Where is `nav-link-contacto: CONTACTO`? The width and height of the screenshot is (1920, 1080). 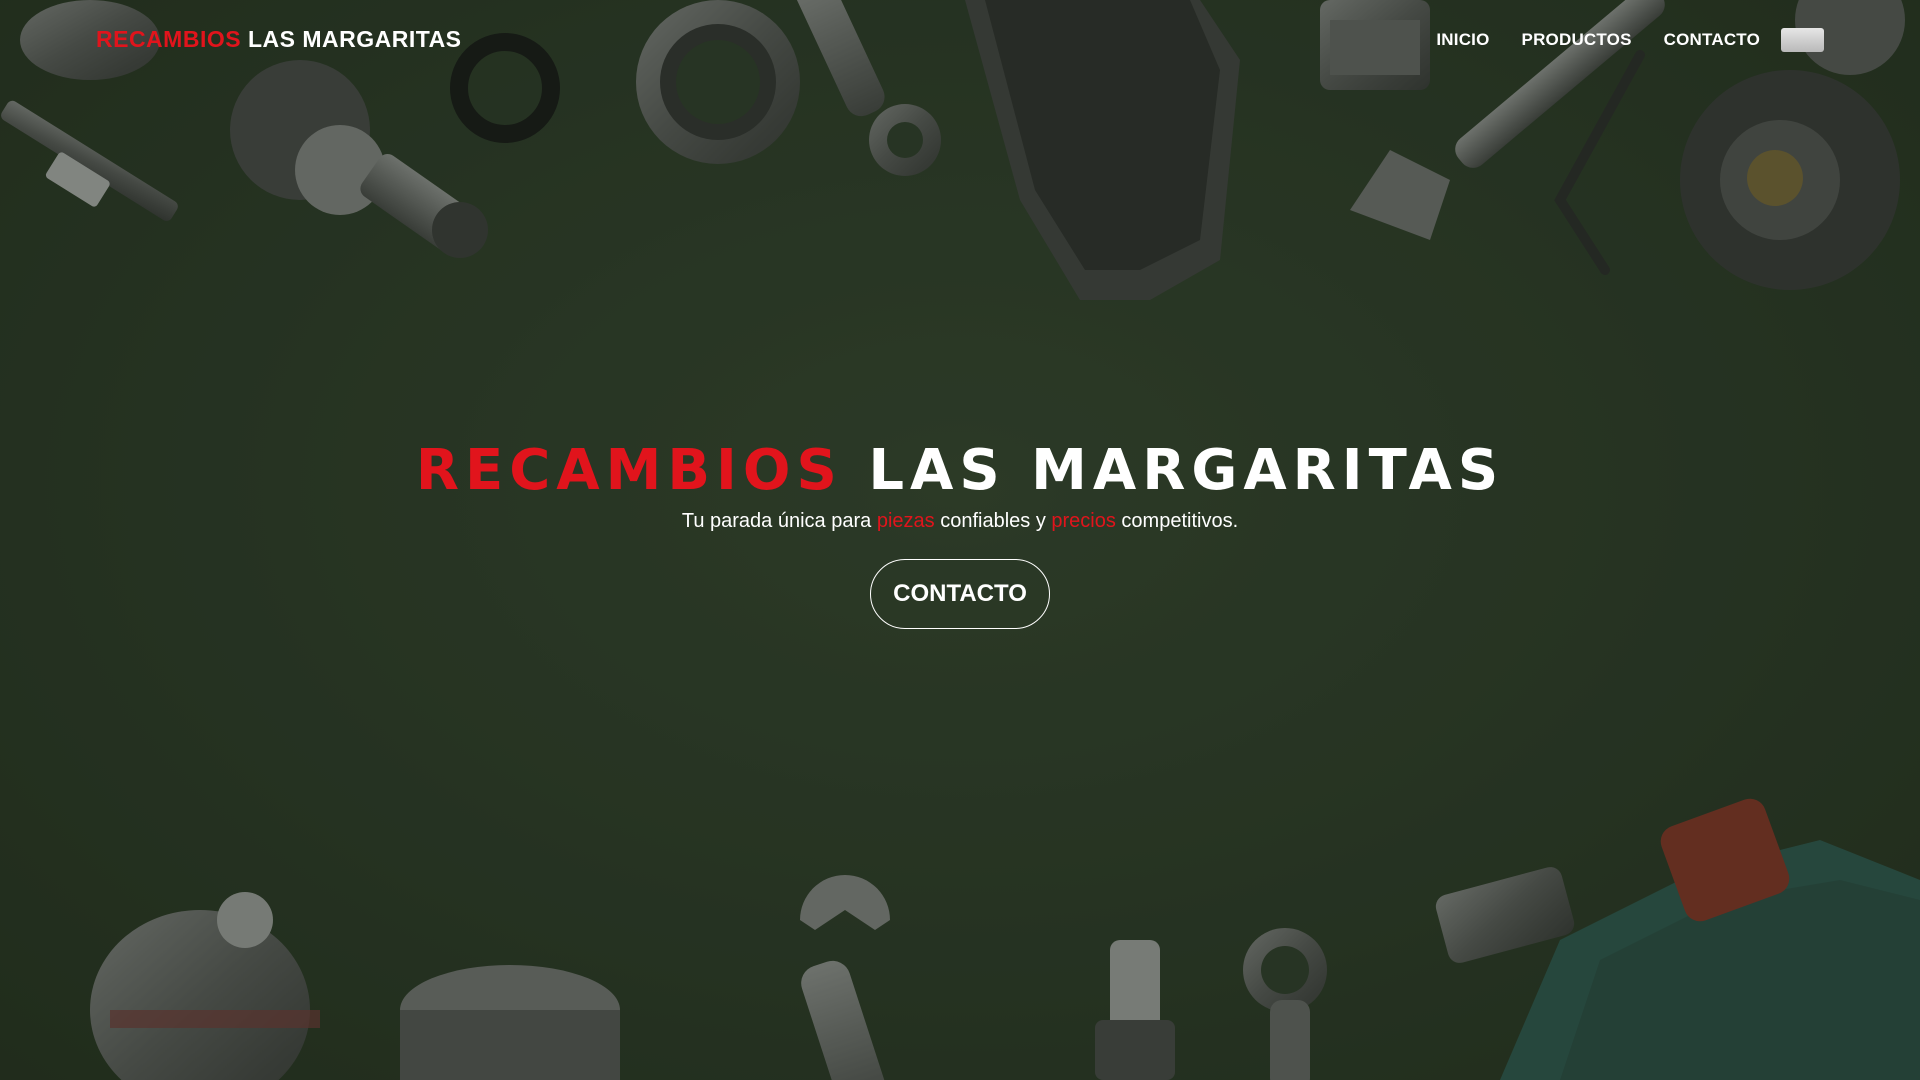
nav-link-contacto: CONTACTO is located at coordinates (1712, 40).